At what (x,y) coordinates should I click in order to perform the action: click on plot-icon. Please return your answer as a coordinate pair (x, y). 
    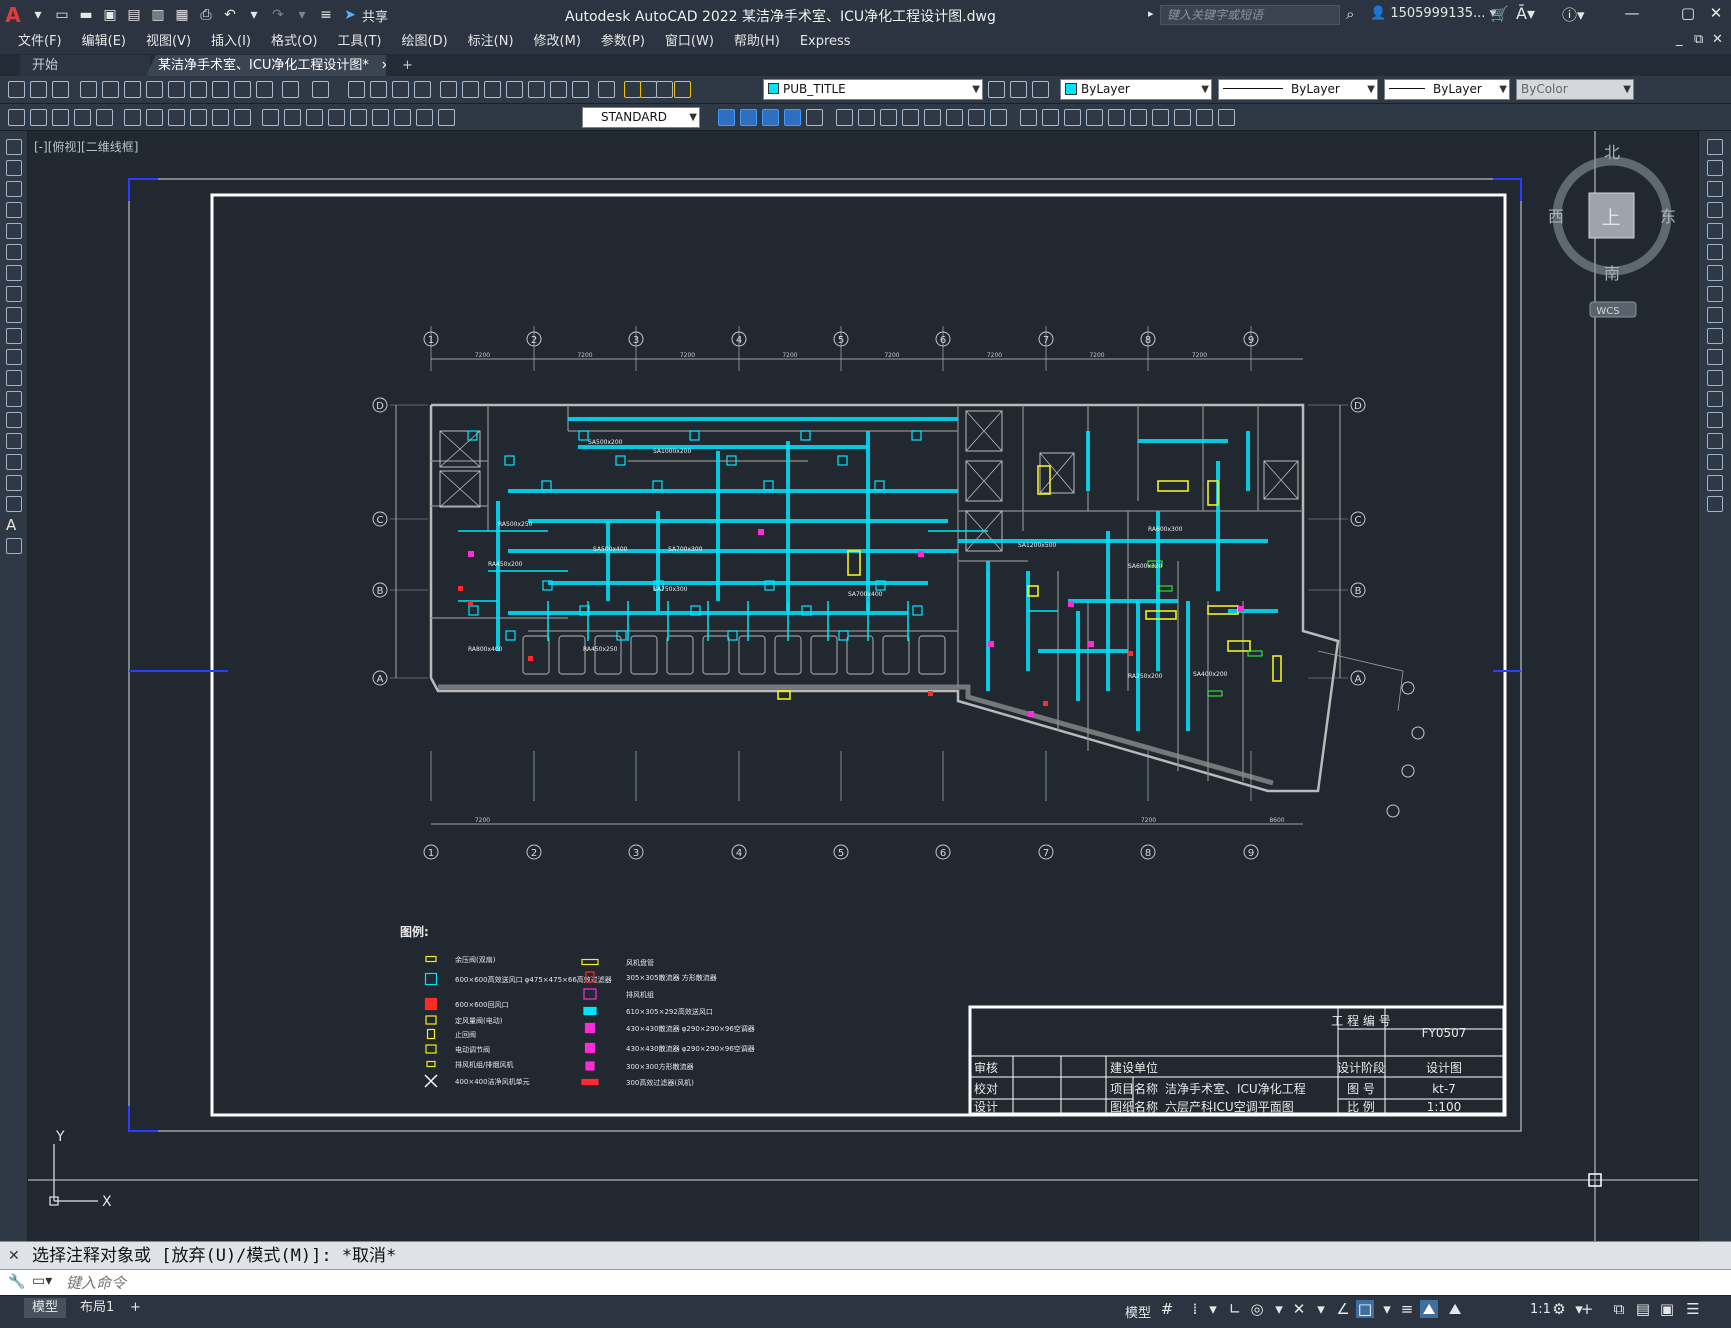
    Looking at the image, I should click on (88, 89).